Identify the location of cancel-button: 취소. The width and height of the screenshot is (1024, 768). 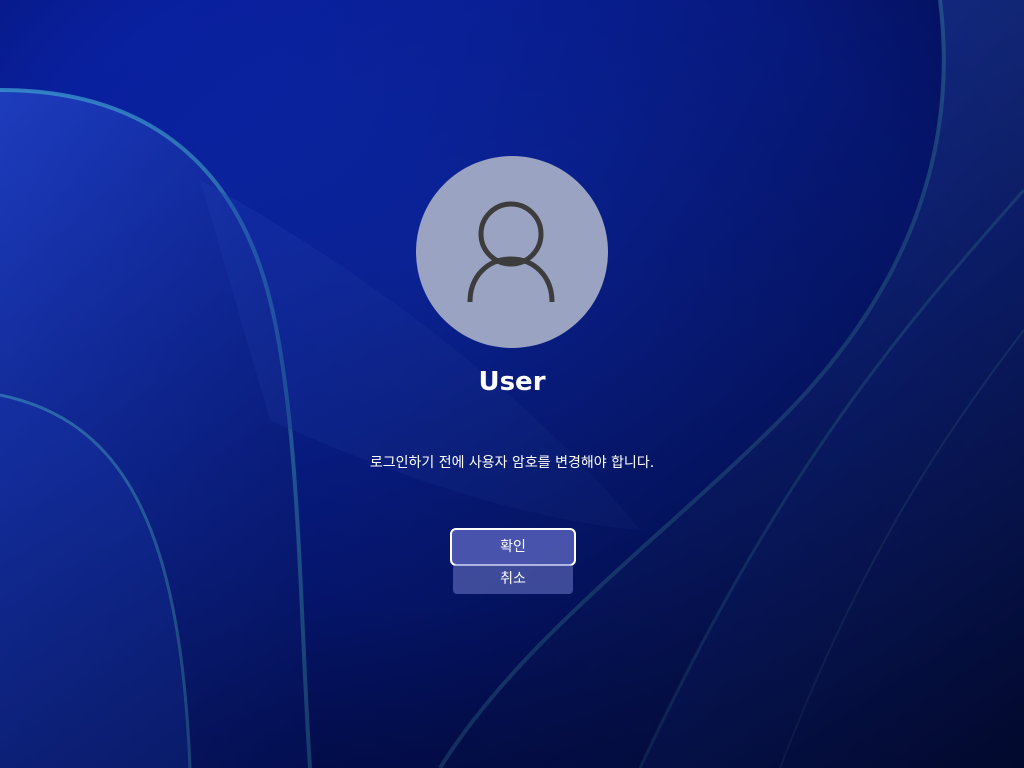
(513, 579).